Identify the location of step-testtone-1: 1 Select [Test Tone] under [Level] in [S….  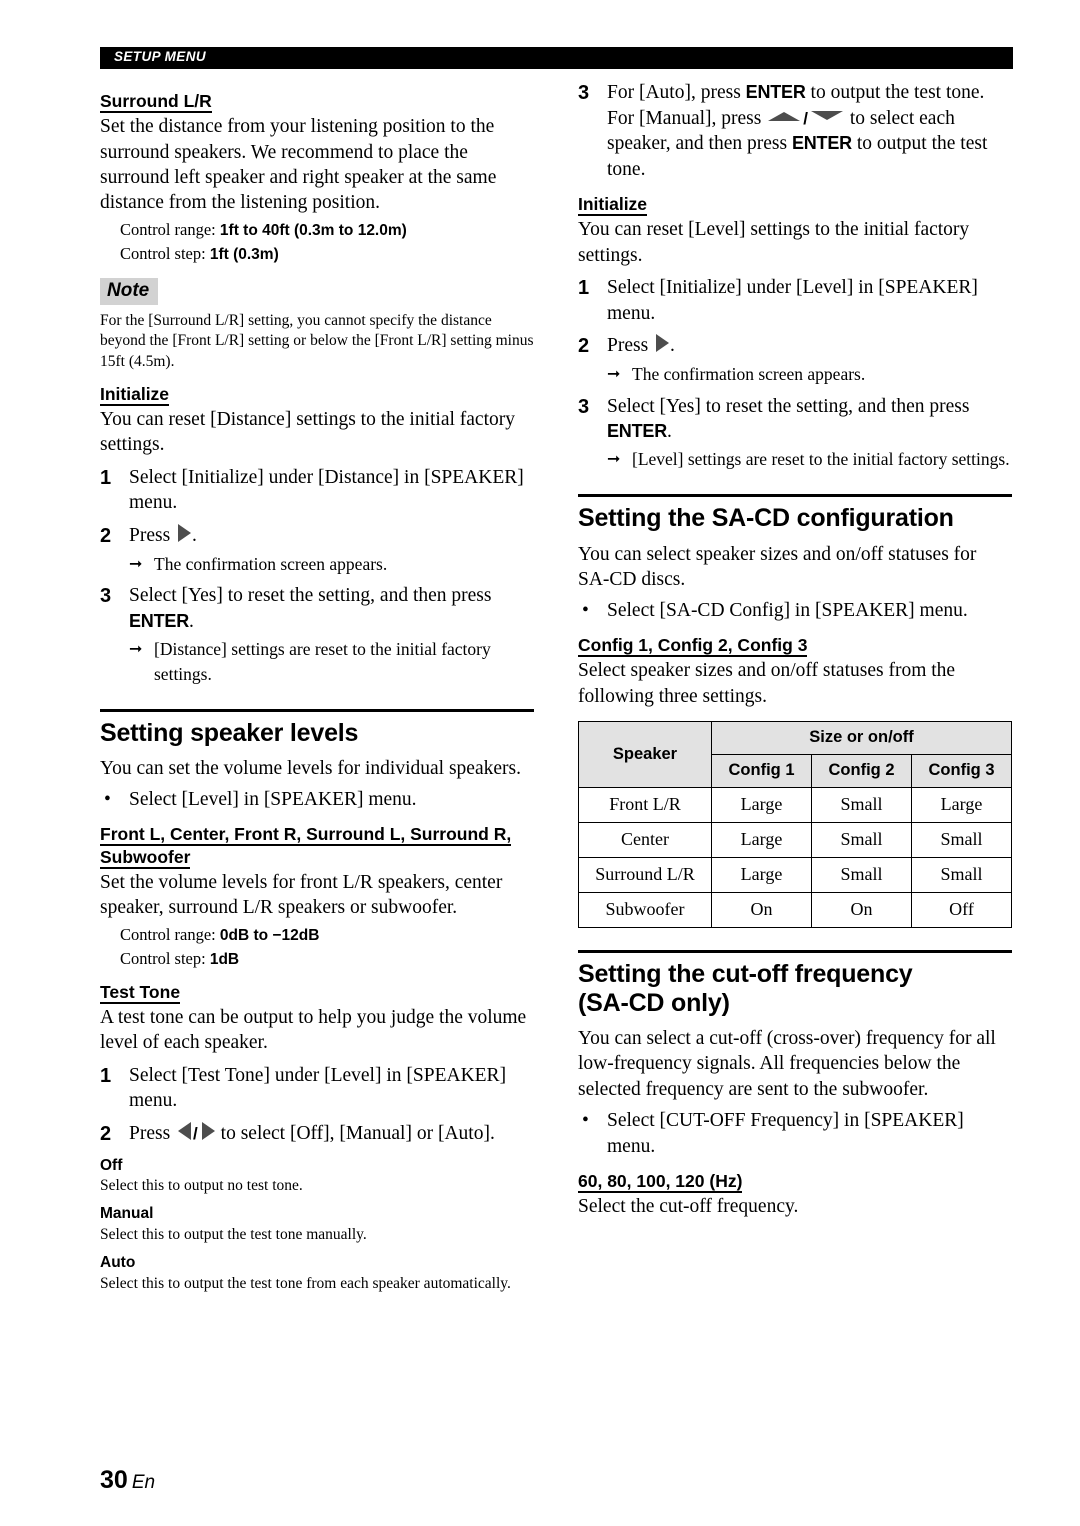
(317, 1088).